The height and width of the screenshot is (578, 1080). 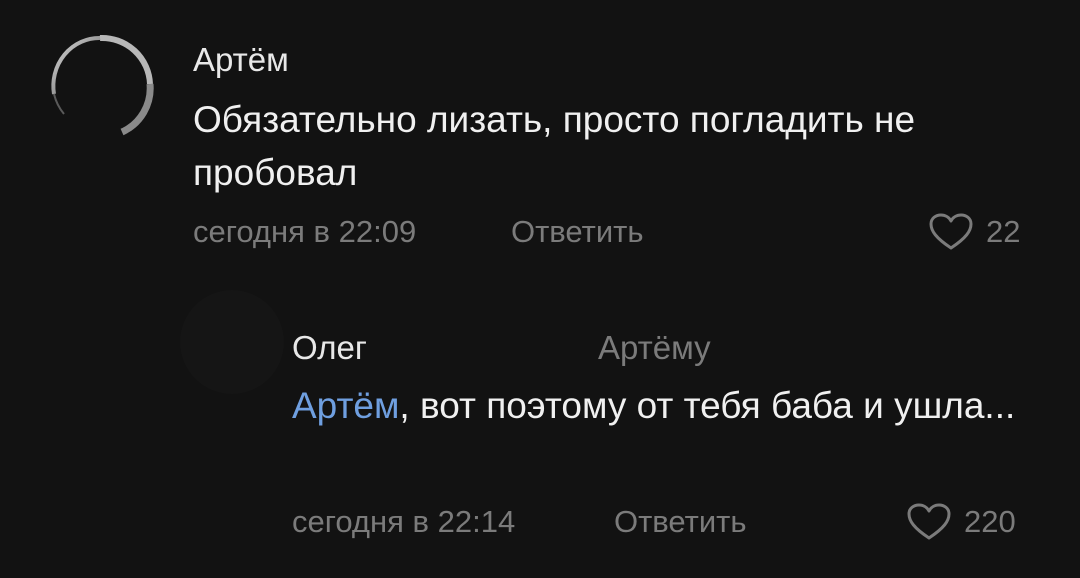 I want to click on comment-author: Артём, so click(x=241, y=60).